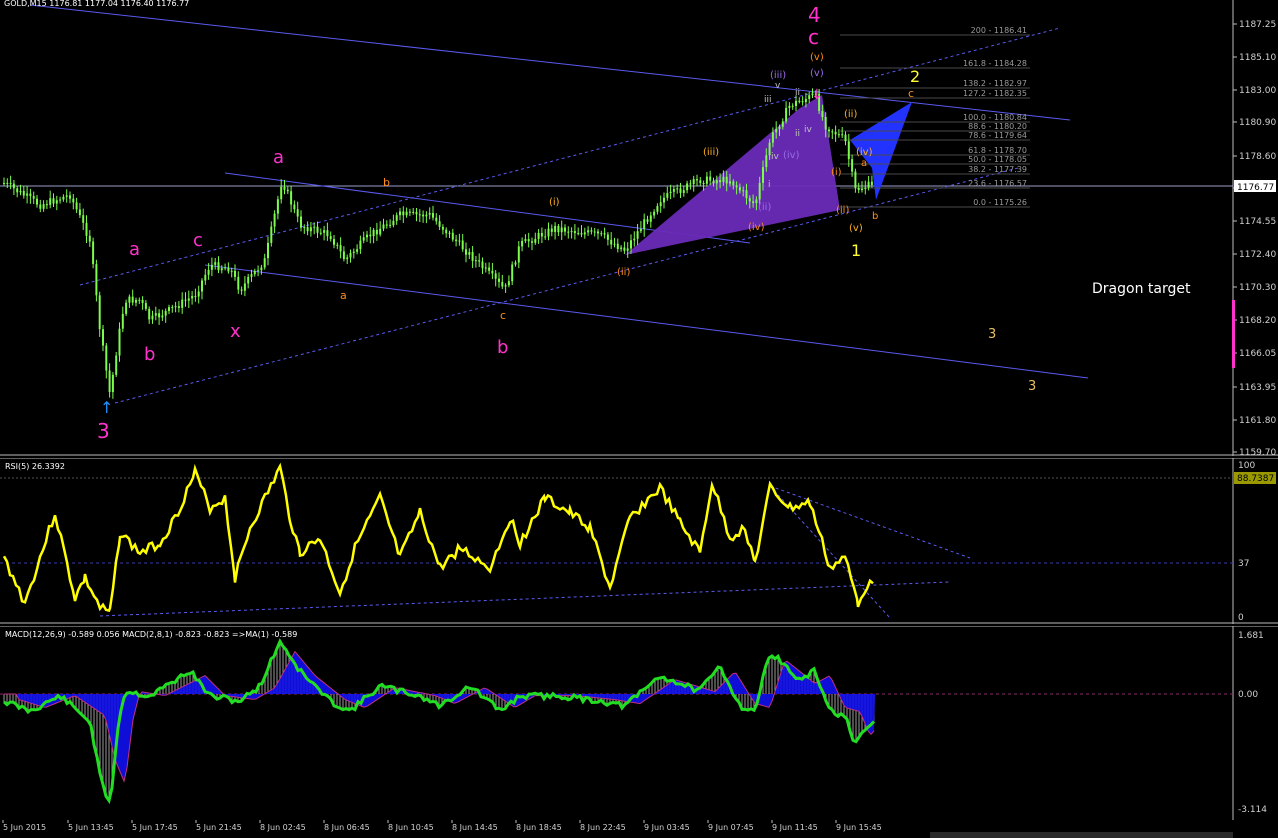 Image resolution: width=1278 pixels, height=838 pixels. I want to click on harmonic-pattern-violet, so click(732, 175).